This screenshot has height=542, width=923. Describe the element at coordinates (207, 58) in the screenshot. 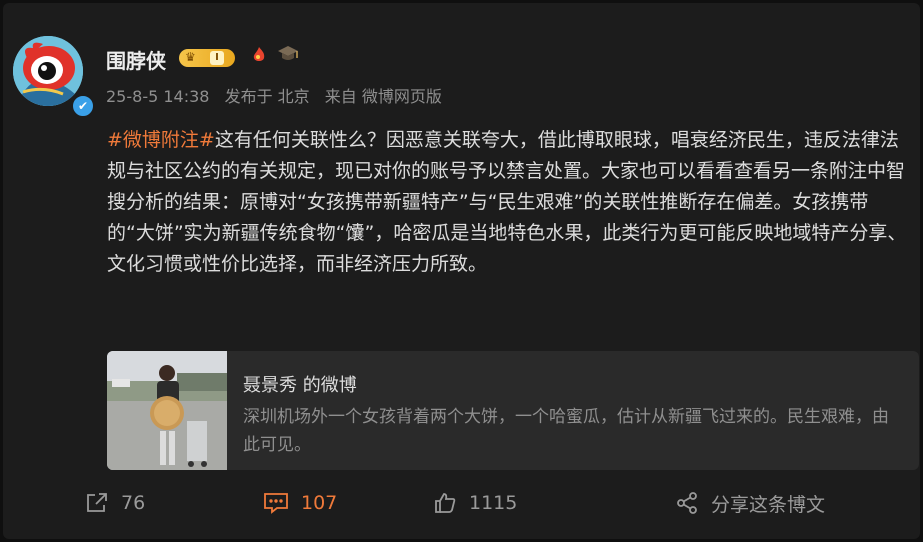

I see `level-badge: ♛ I` at that location.